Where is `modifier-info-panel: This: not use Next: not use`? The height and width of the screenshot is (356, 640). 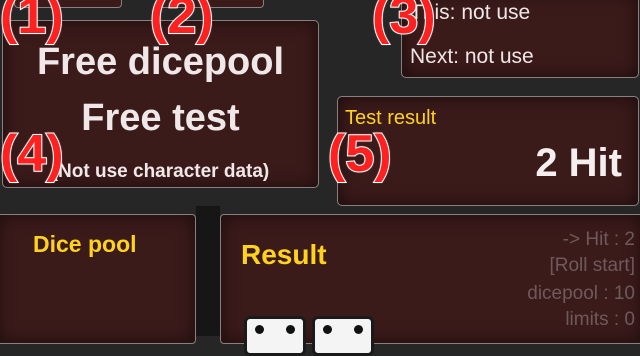
modifier-info-panel: This: not use Next: not use is located at coordinates (520, 39).